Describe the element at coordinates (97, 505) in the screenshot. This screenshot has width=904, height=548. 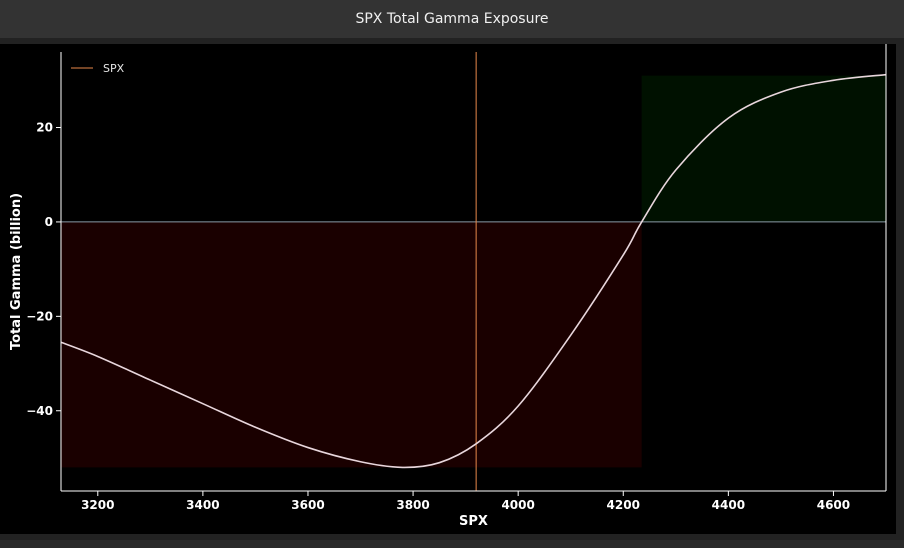
I see `x-tick-label: 3200` at that location.